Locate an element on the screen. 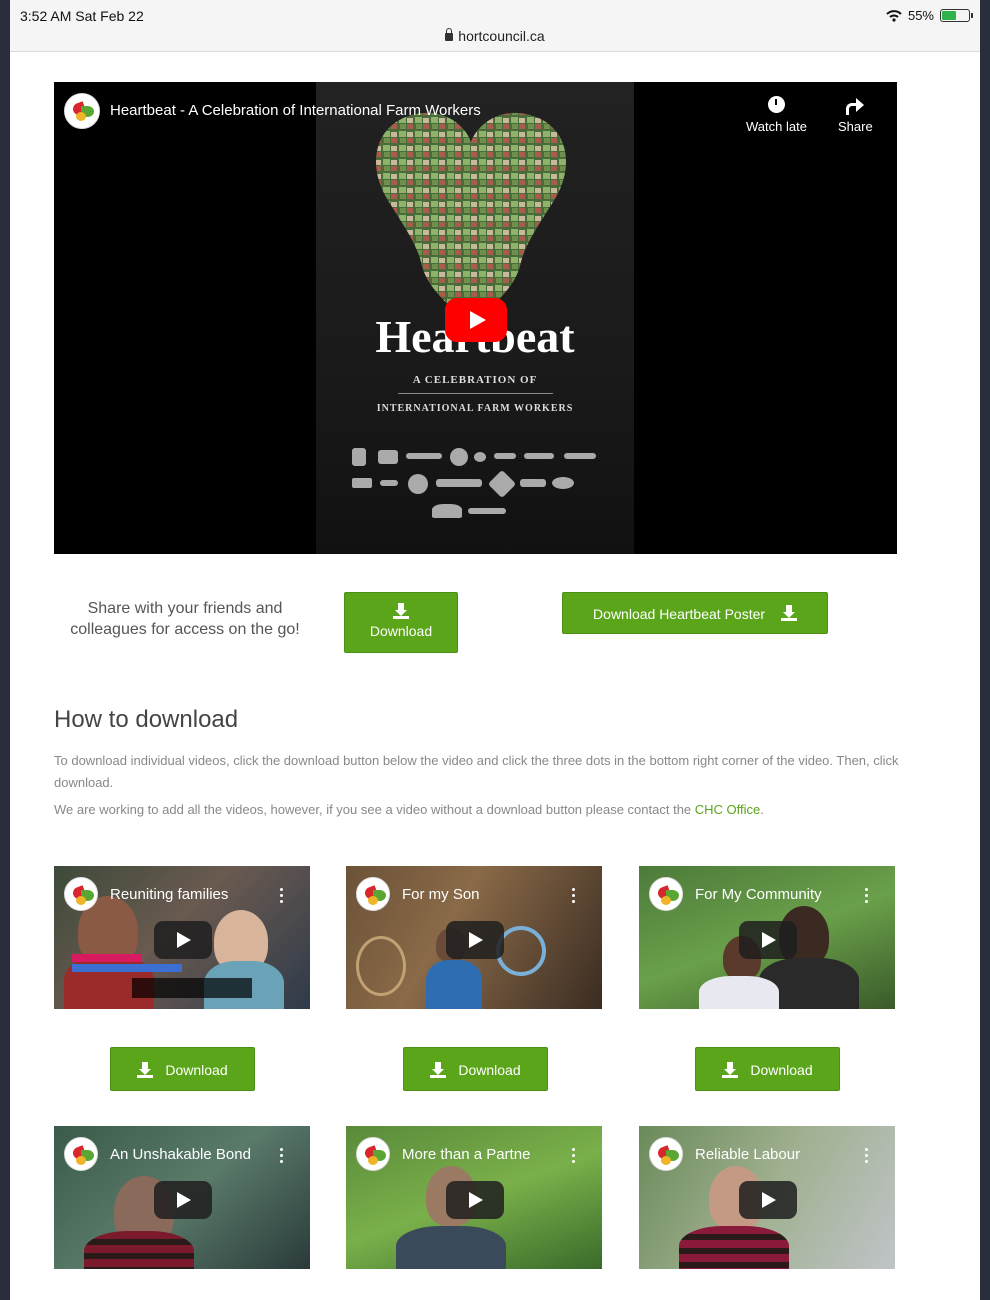  battery-percent: 55% is located at coordinates (920, 15).